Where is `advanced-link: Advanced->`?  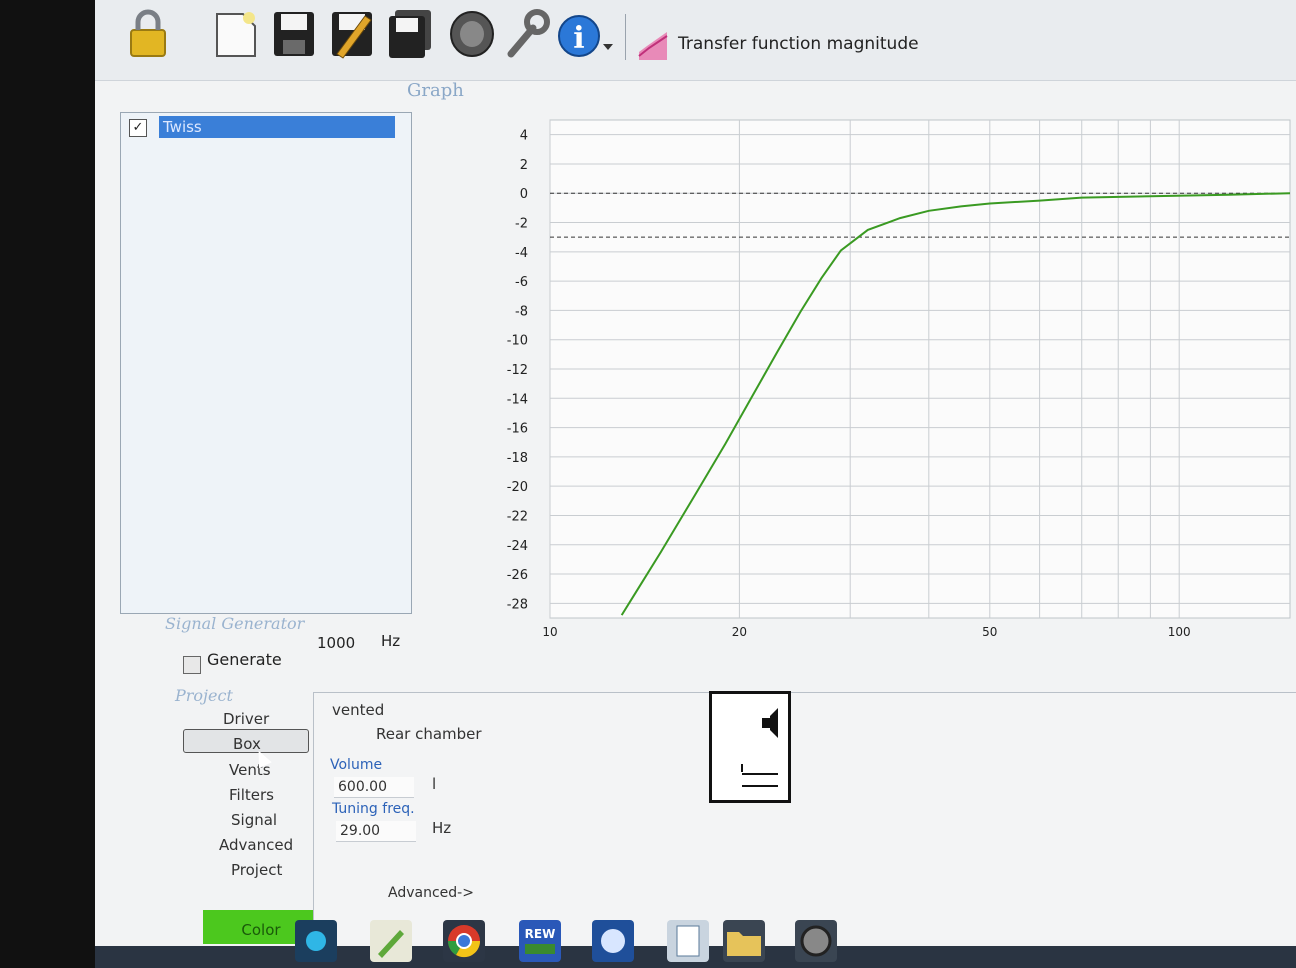
advanced-link: Advanced-> is located at coordinates (431, 893).